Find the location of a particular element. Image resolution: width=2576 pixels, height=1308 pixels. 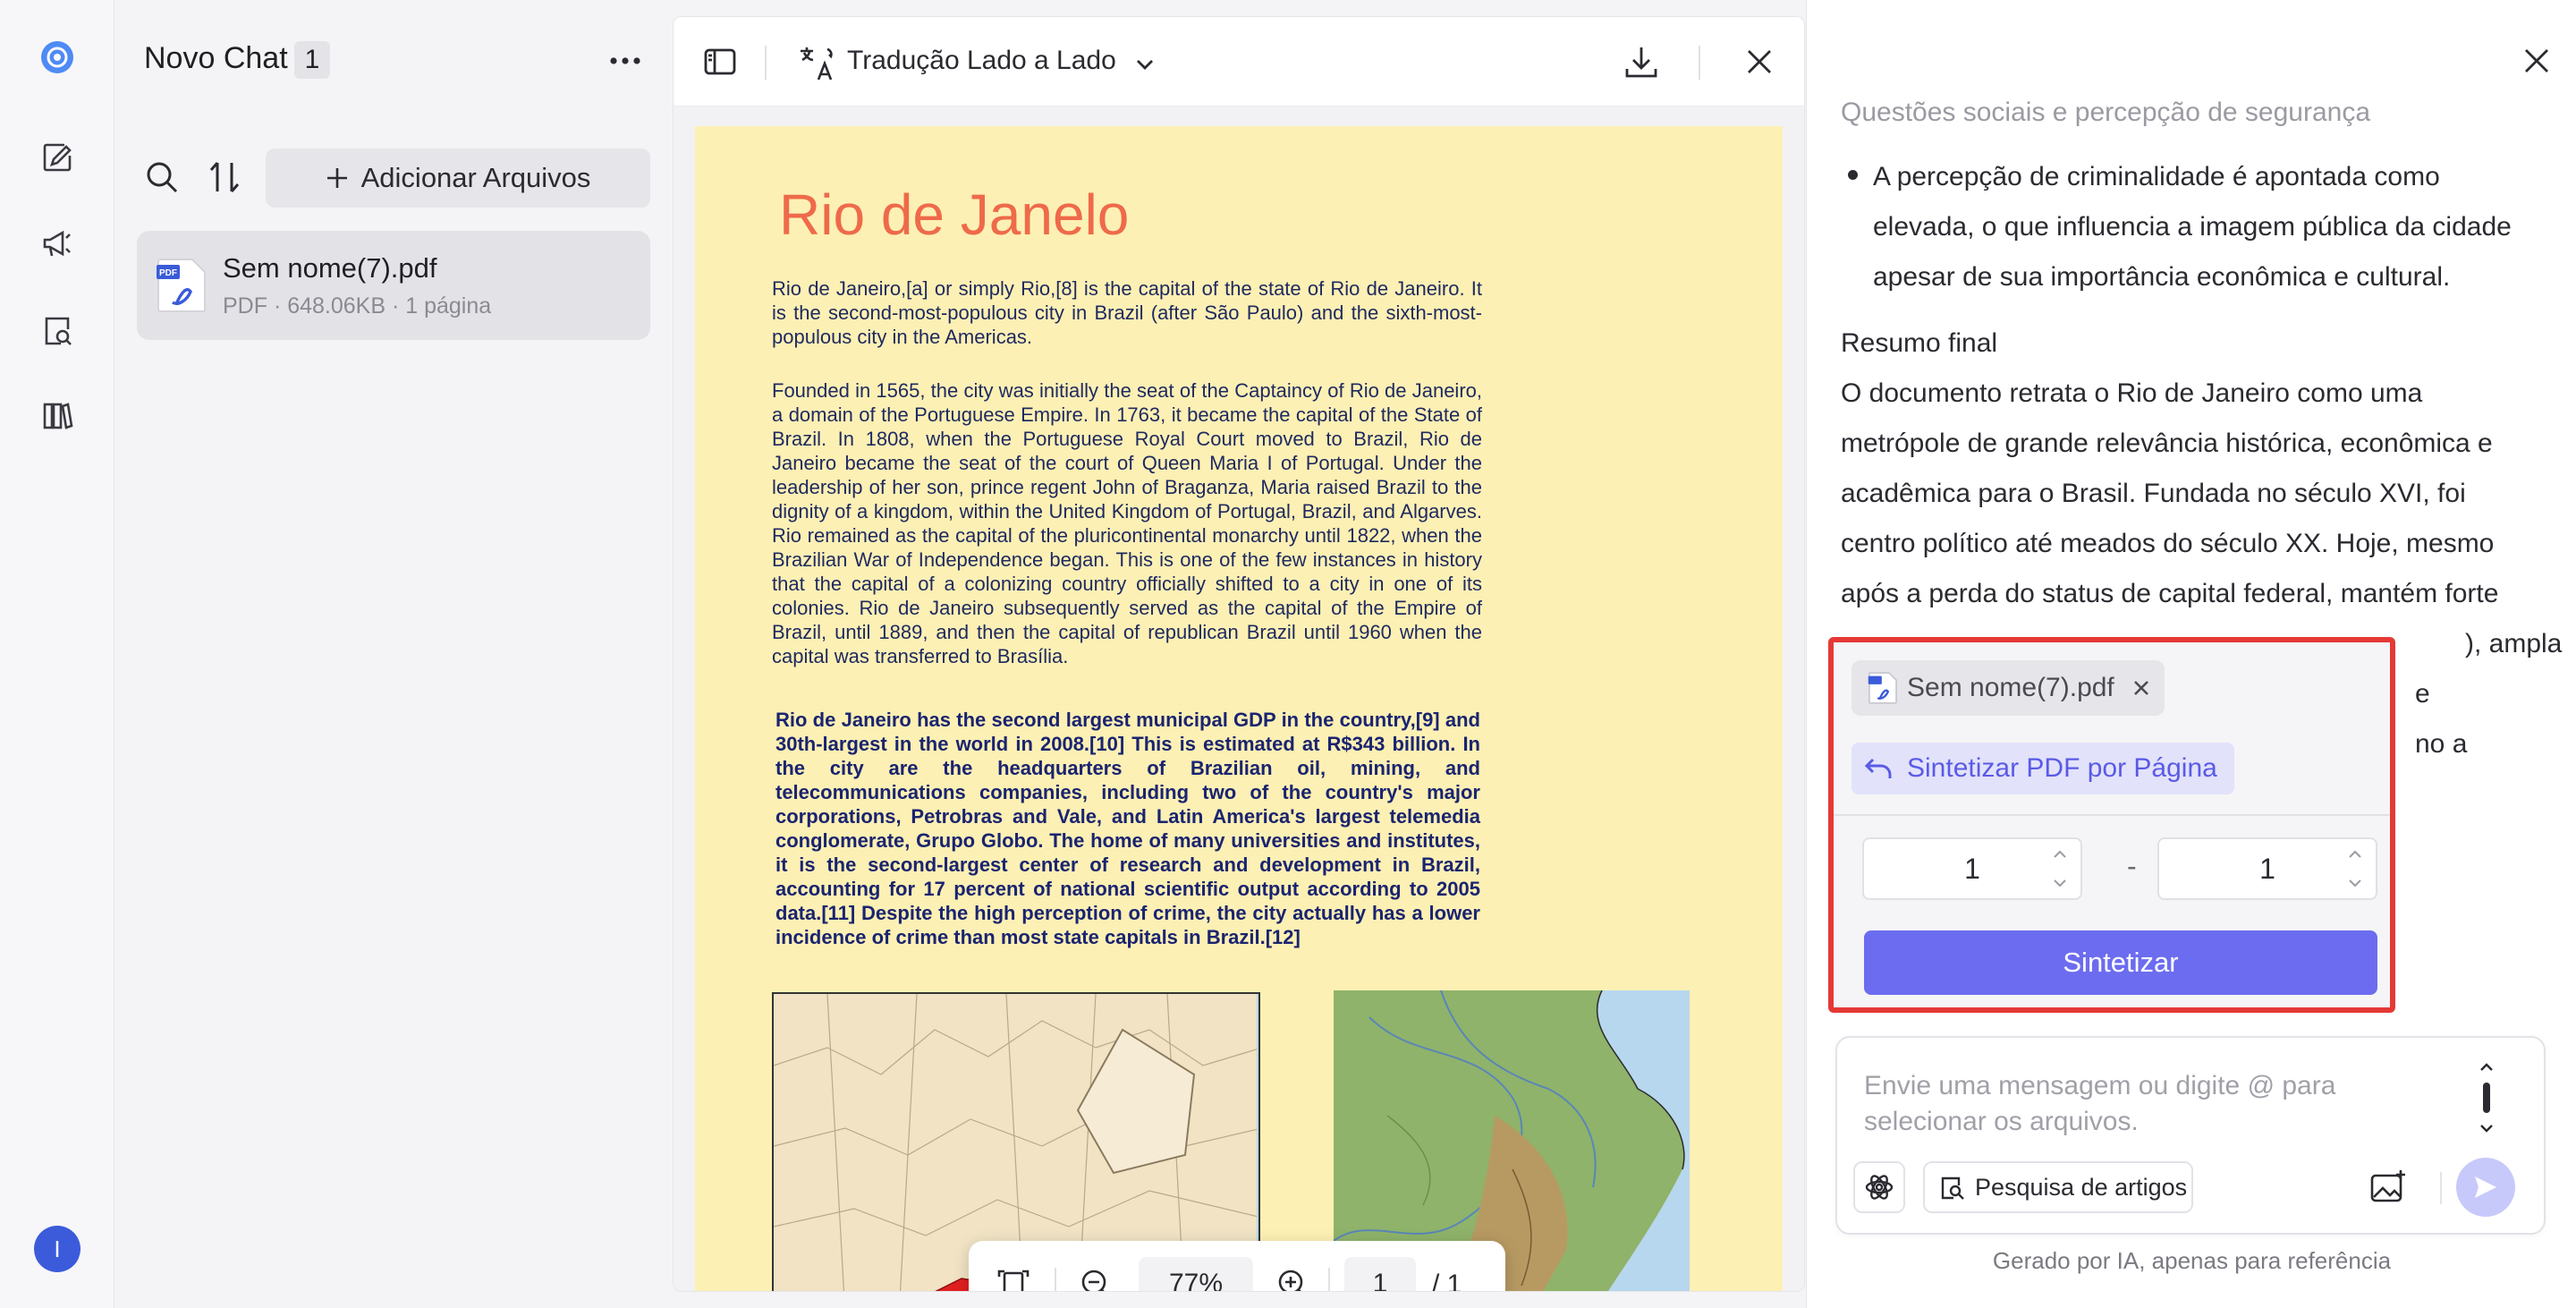

download-icon is located at coordinates (1641, 62).